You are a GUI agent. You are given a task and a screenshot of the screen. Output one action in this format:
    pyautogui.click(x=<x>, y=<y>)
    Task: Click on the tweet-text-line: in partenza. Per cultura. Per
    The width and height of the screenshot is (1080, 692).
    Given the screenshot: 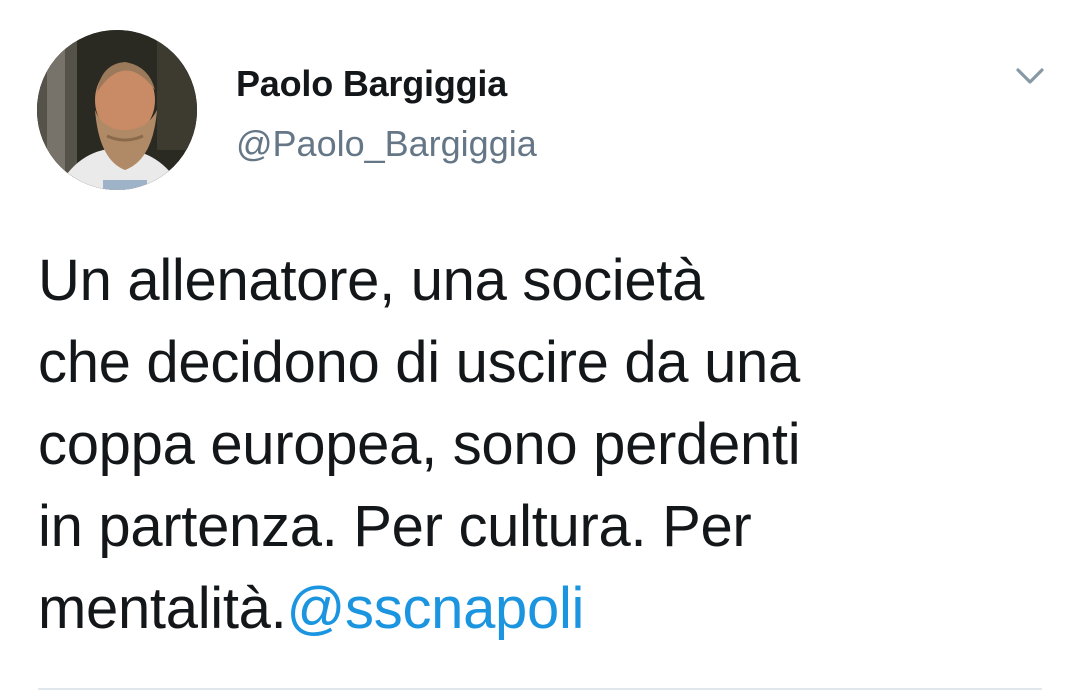 What is the action you would take?
    pyautogui.click(x=395, y=526)
    